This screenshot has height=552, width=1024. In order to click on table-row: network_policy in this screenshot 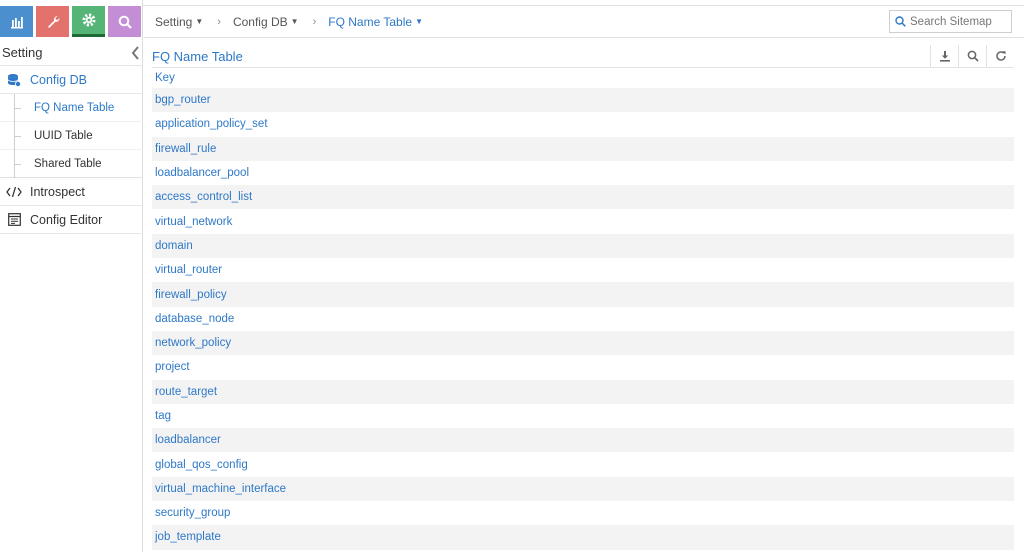, I will do `click(583, 343)`.